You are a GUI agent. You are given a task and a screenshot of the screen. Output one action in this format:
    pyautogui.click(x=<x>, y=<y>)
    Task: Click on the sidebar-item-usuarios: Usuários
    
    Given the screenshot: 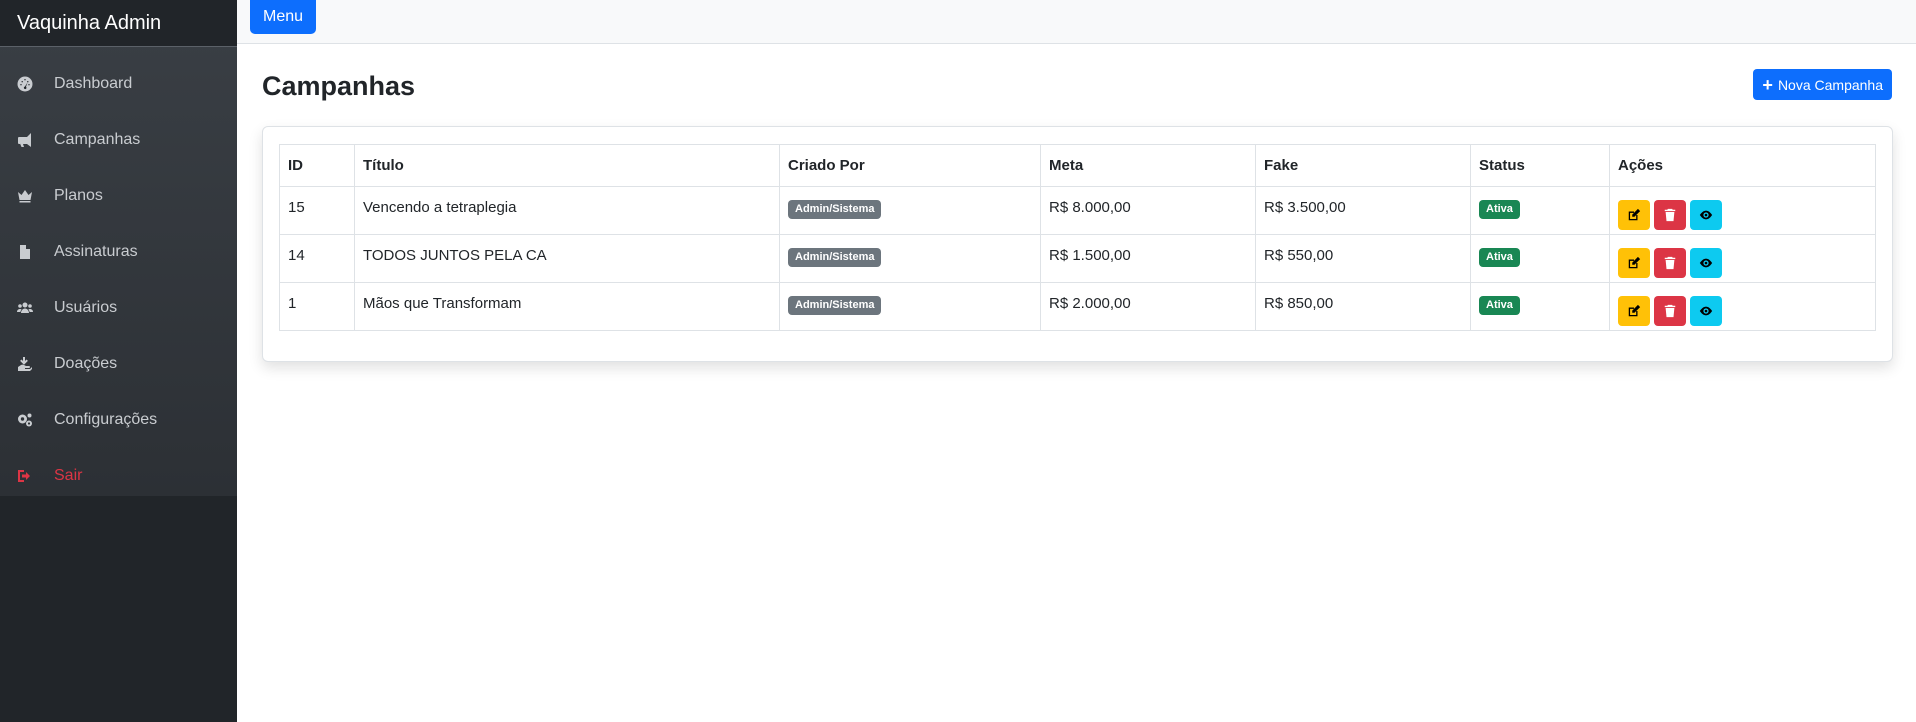 What is the action you would take?
    pyautogui.click(x=118, y=308)
    